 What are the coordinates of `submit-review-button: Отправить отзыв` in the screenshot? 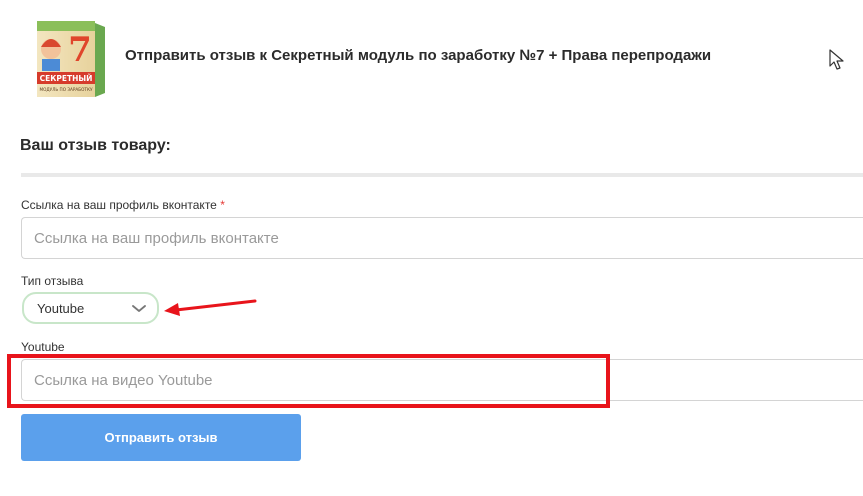 It's located at (161, 437).